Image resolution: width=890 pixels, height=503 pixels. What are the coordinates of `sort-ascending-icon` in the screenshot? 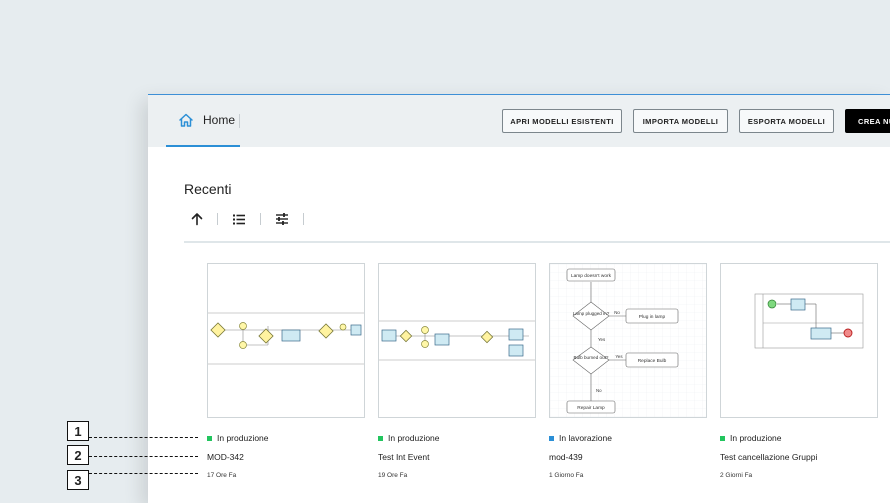 It's located at (197, 219).